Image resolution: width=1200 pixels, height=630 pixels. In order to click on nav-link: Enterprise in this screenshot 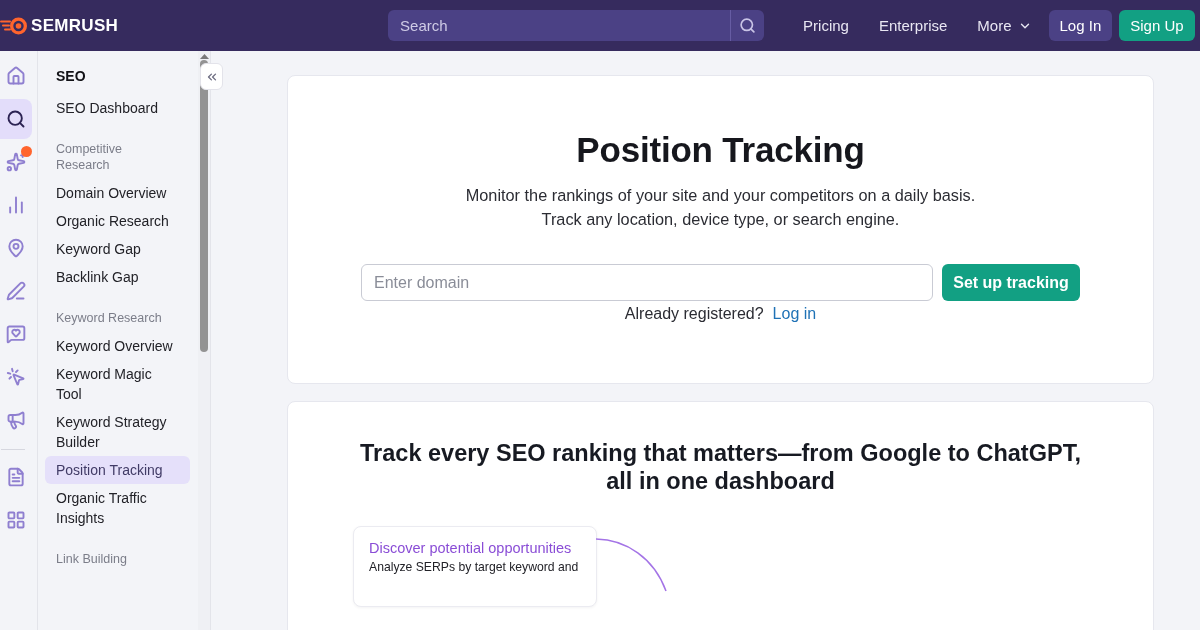, I will do `click(913, 25)`.